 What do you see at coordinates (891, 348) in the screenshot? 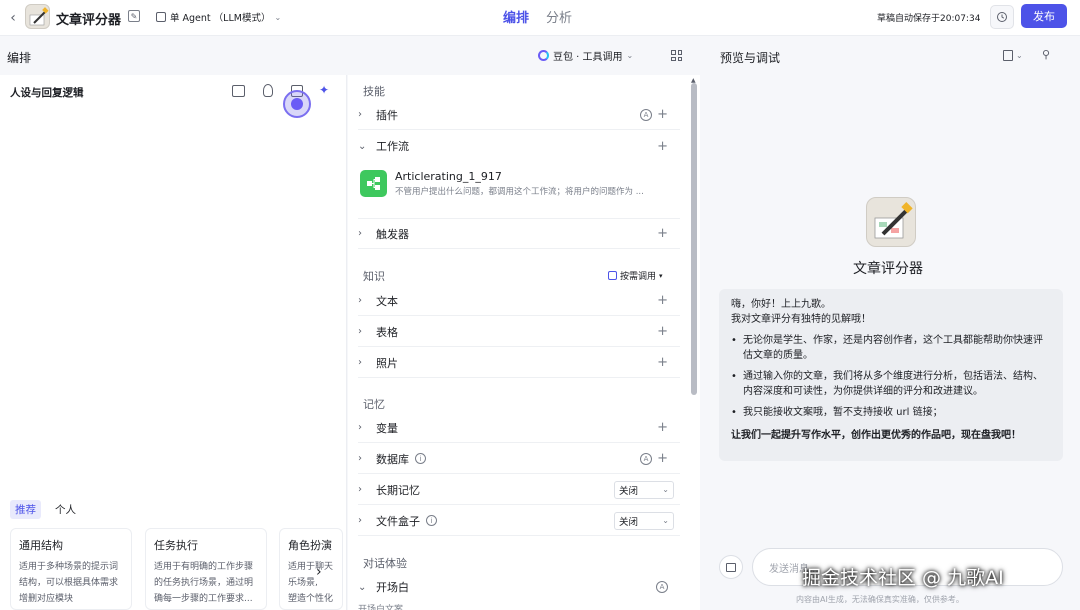
I see `greeting-bullet: 无论你是学生、作家，还是内容创作者，这个工具都能帮助你快速评估文章的质量。` at bounding box center [891, 348].